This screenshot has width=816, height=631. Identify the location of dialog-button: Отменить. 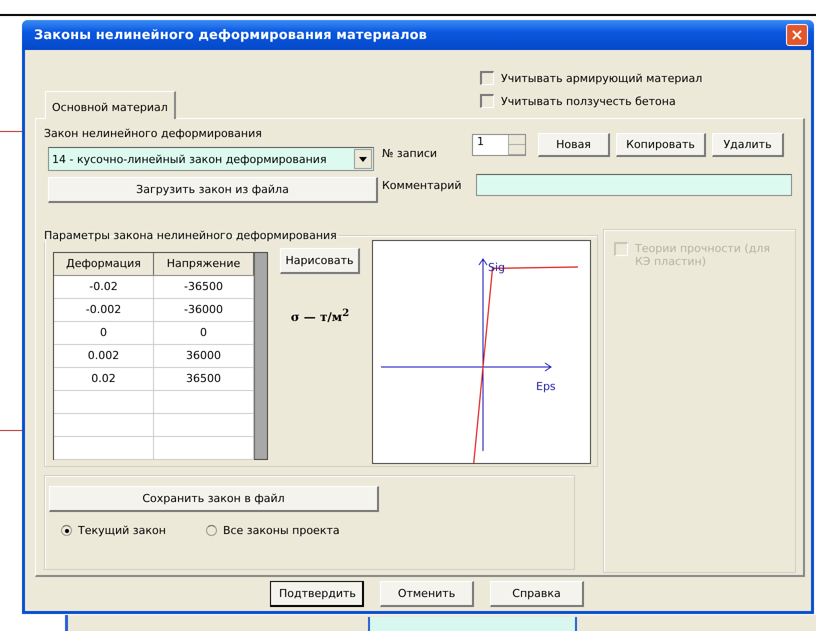
(427, 594).